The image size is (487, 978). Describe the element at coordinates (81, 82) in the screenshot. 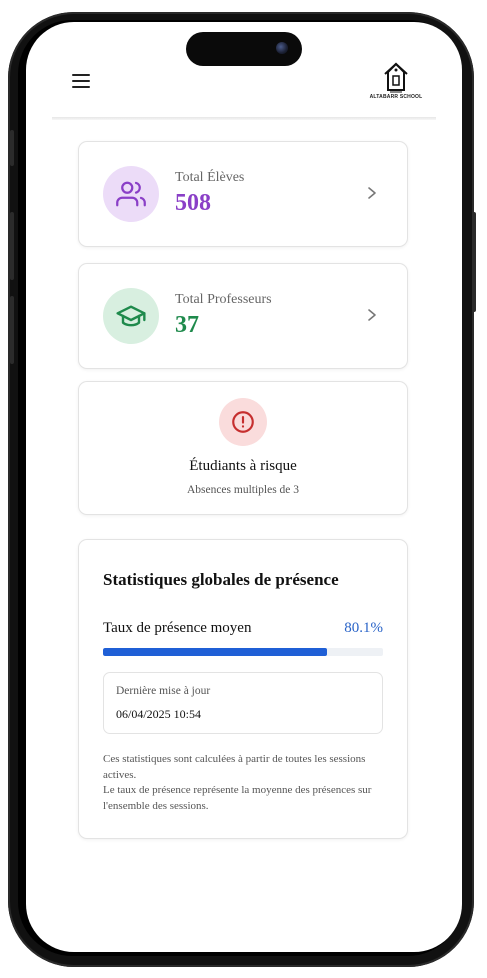

I see `hamburger-menu-icon` at that location.